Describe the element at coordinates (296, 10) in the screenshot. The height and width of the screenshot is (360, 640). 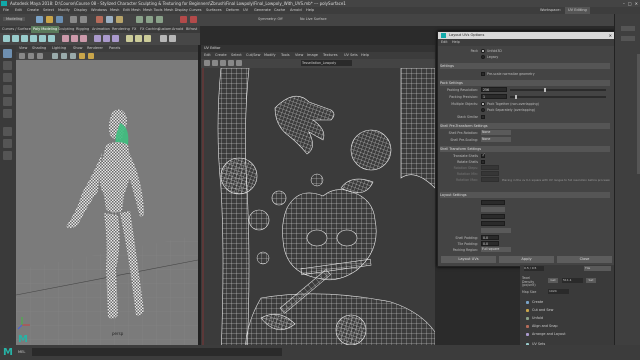
I see `menu-arnold: Arnold` at that location.